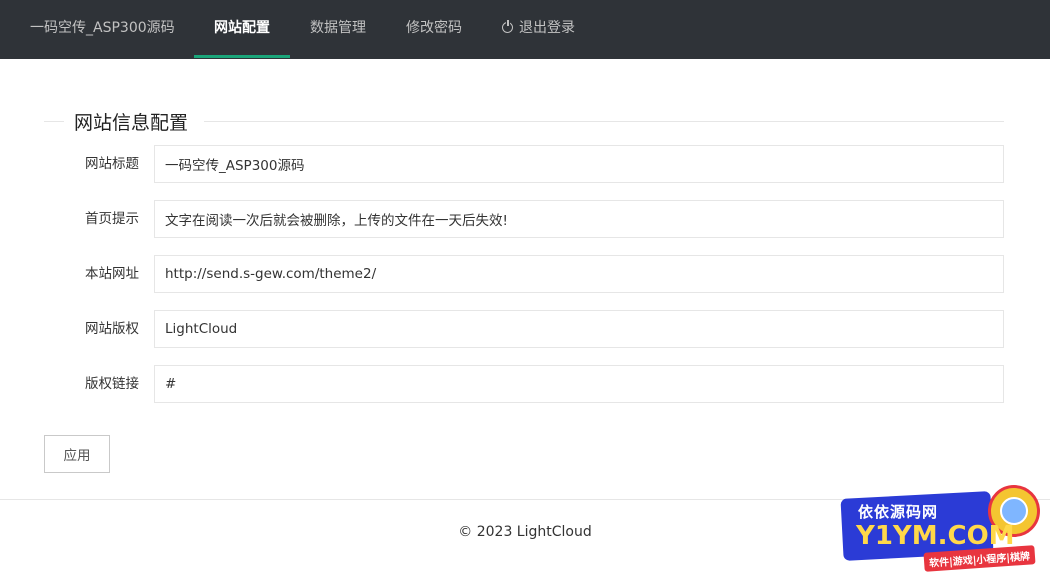 The image size is (1050, 574). What do you see at coordinates (112, 384) in the screenshot?
I see `copyright-link-label: 版权链接` at bounding box center [112, 384].